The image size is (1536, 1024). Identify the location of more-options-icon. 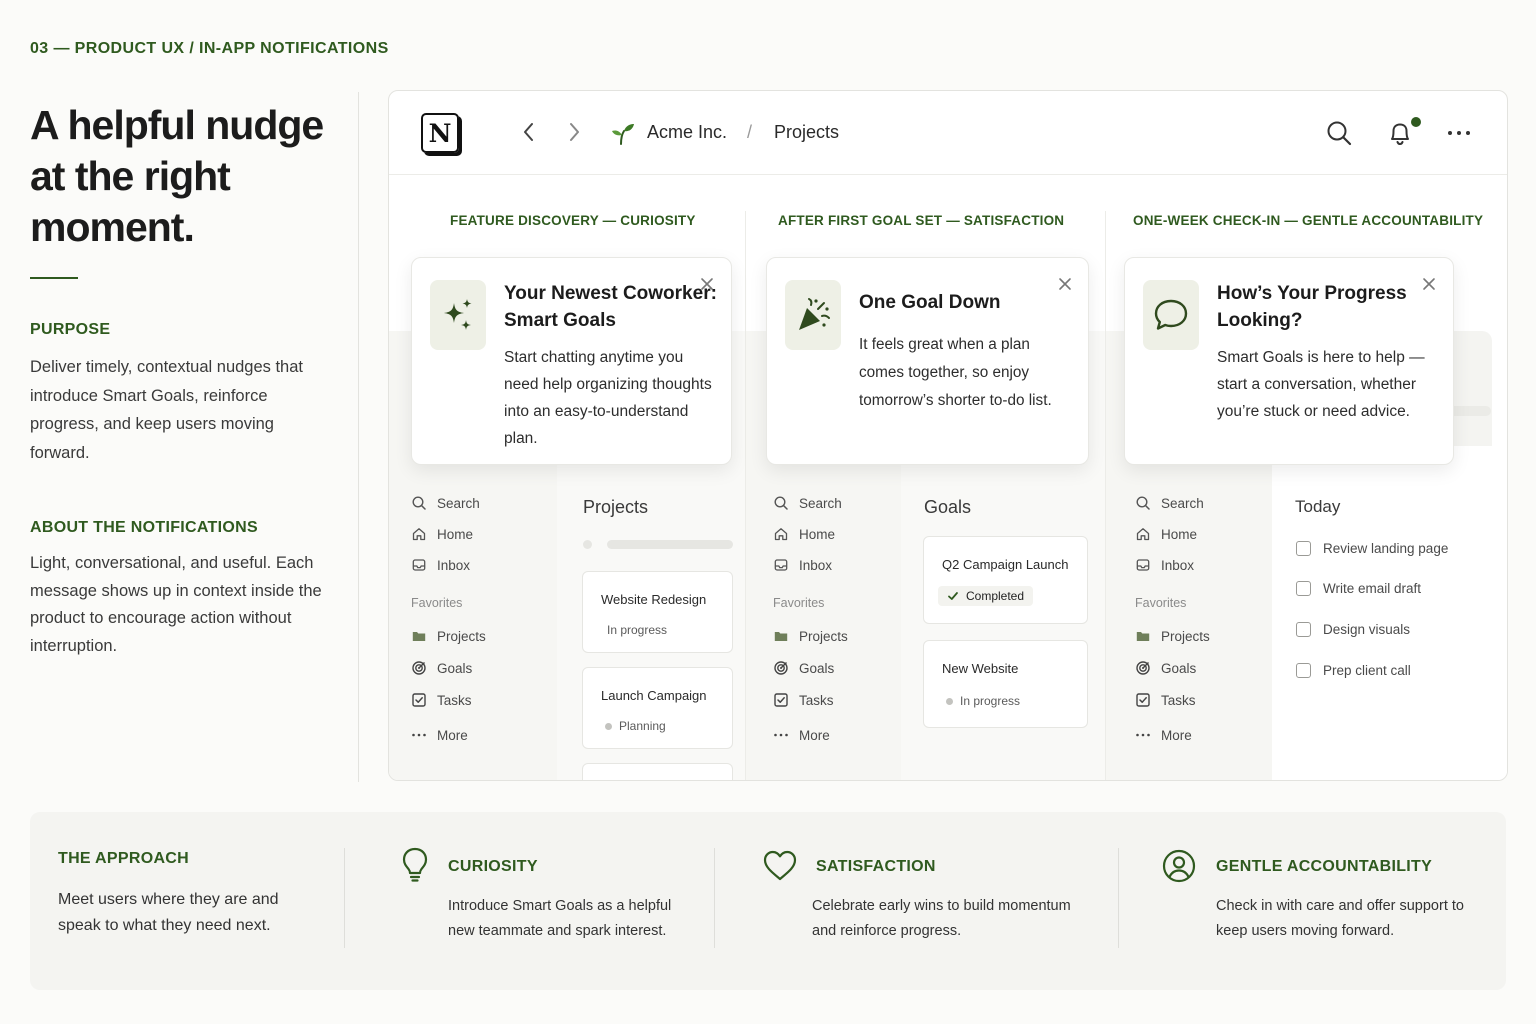
(1459, 133).